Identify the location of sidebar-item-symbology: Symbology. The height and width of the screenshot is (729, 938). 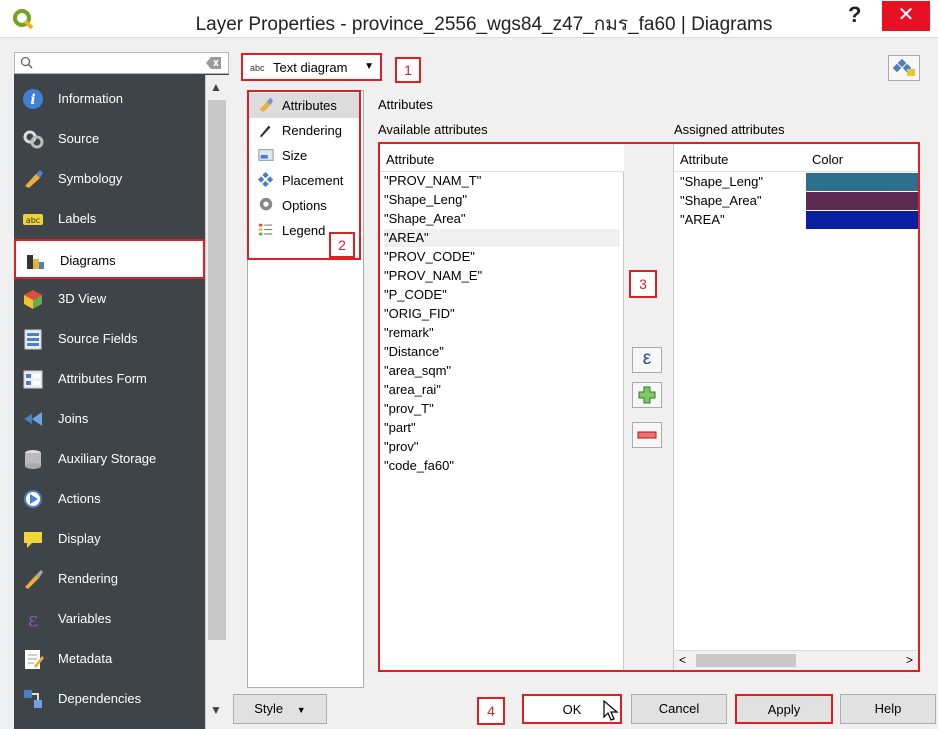
(109, 179).